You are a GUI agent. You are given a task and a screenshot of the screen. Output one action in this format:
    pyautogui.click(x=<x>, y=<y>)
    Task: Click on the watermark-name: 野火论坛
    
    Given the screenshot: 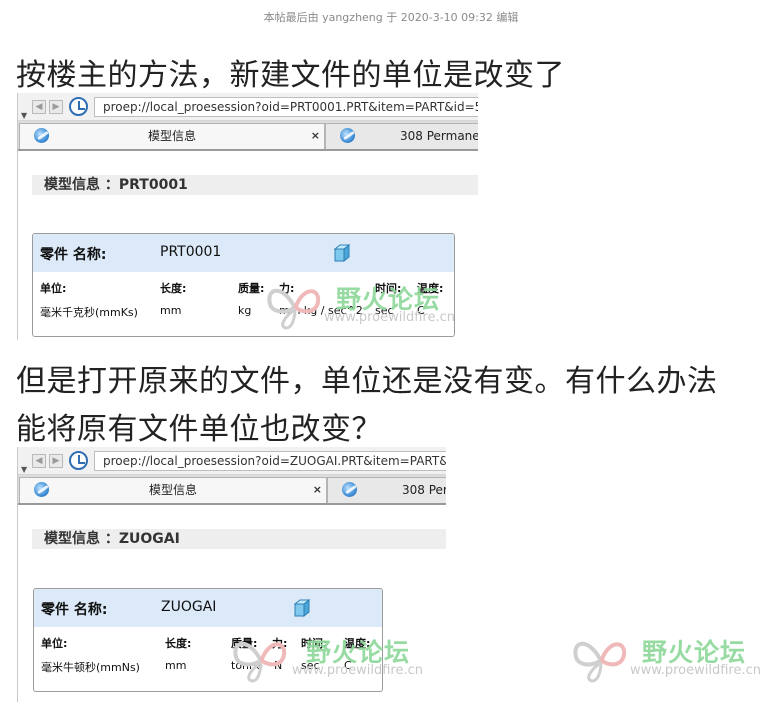 What is the action you would take?
    pyautogui.click(x=694, y=652)
    